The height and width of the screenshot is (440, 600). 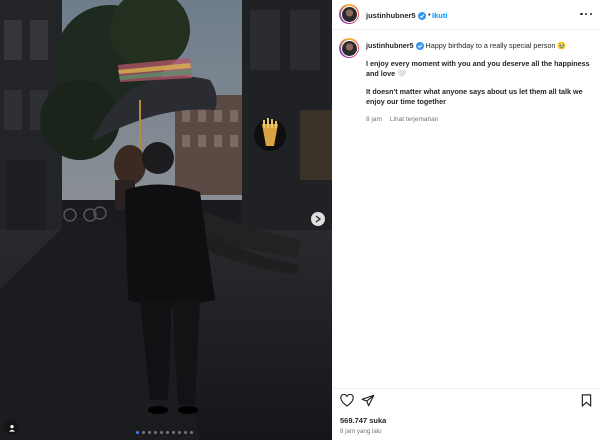 I want to click on caption-username: justinhubner5, so click(x=390, y=45).